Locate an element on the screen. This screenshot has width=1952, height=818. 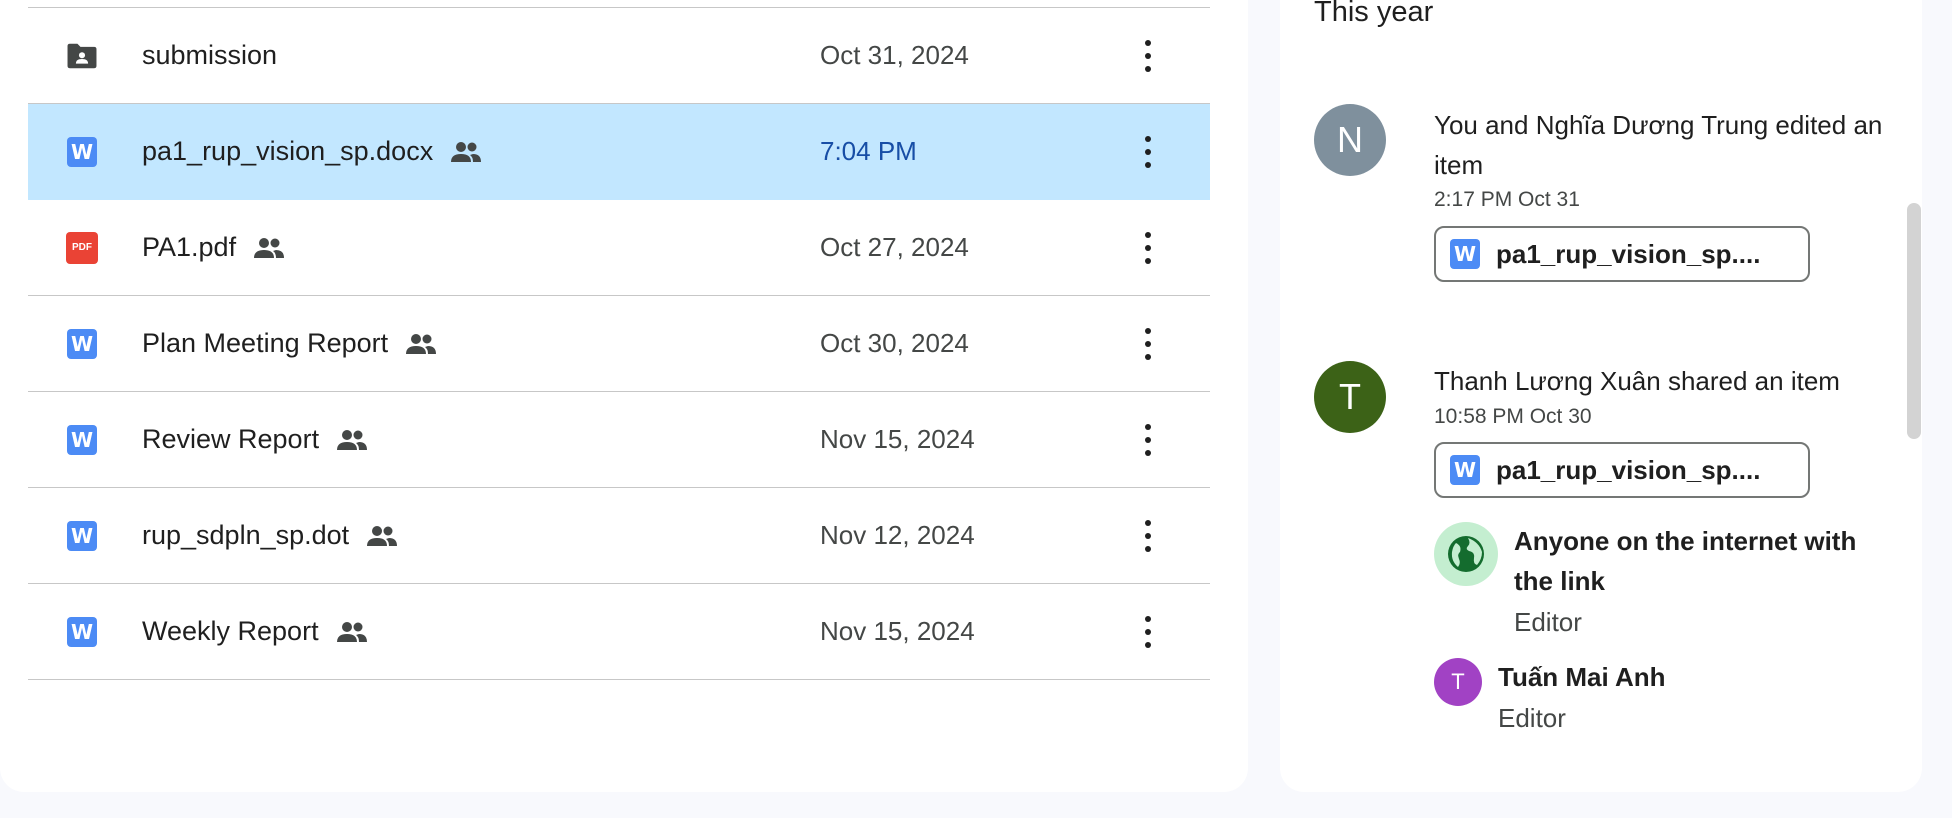
file-name: PA1.pdf is located at coordinates (214, 247).